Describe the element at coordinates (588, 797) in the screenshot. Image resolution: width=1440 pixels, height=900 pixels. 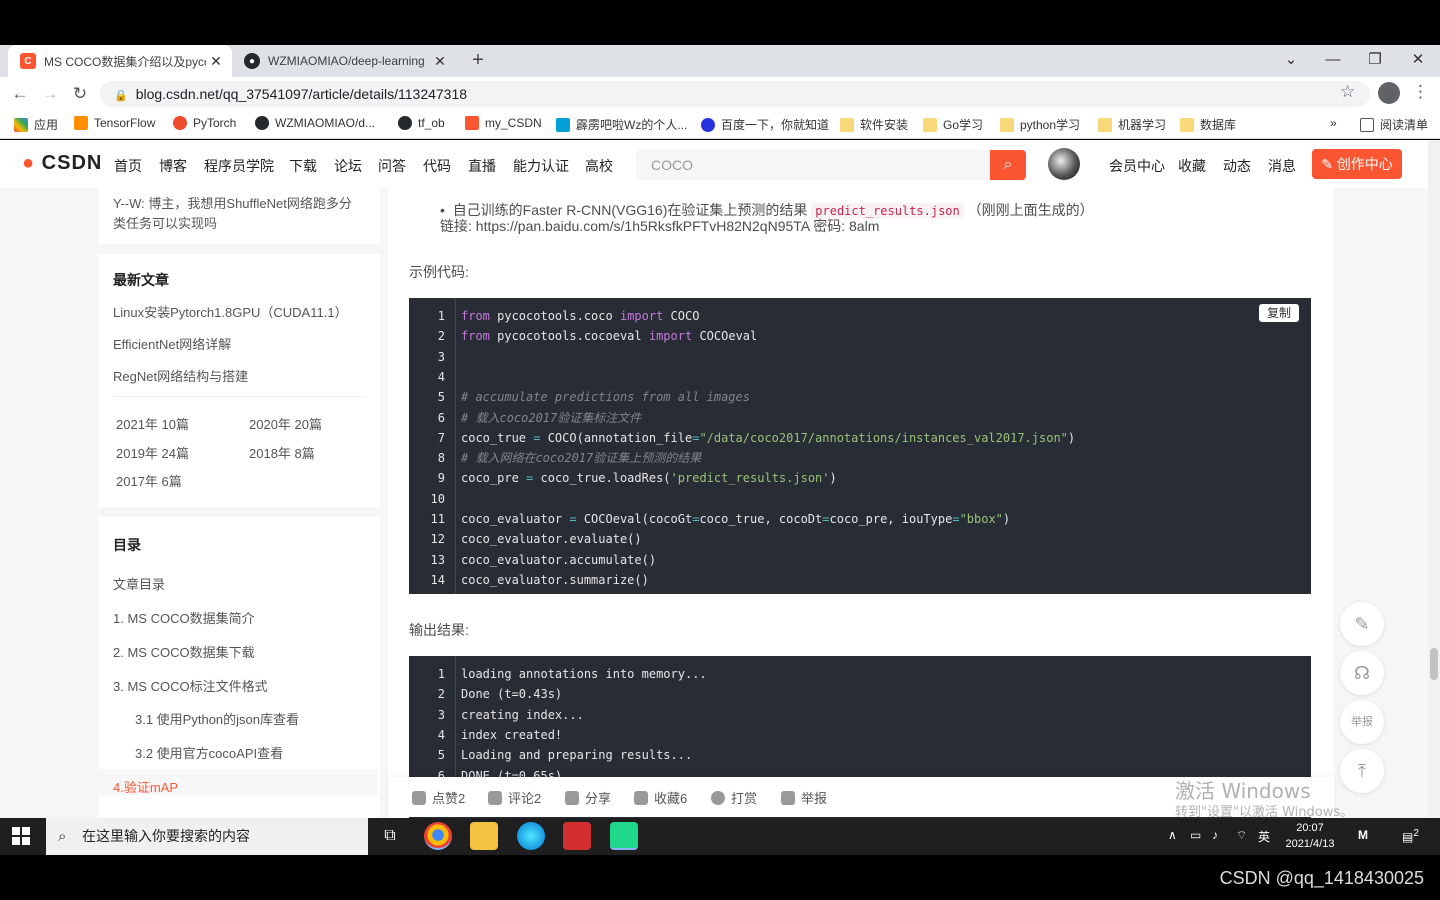
I see `share-button: 分享` at that location.